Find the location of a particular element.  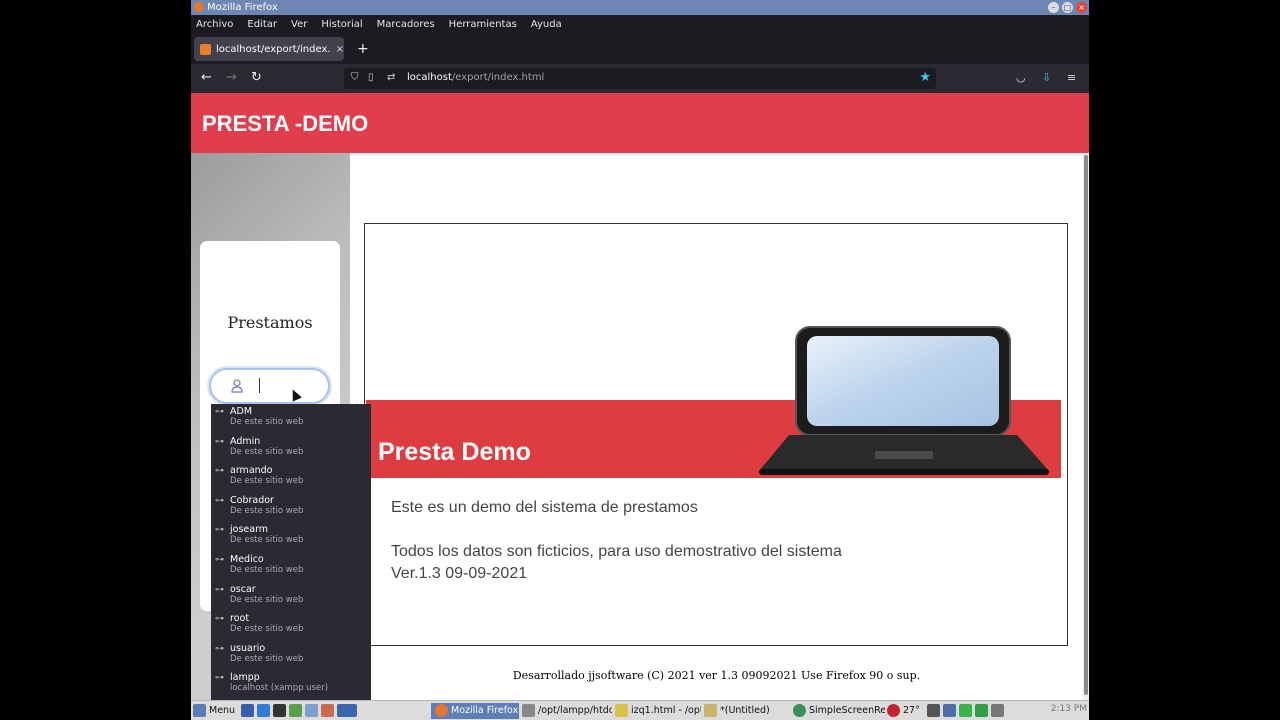

autocomplete-username: josearm is located at coordinates (249, 530).